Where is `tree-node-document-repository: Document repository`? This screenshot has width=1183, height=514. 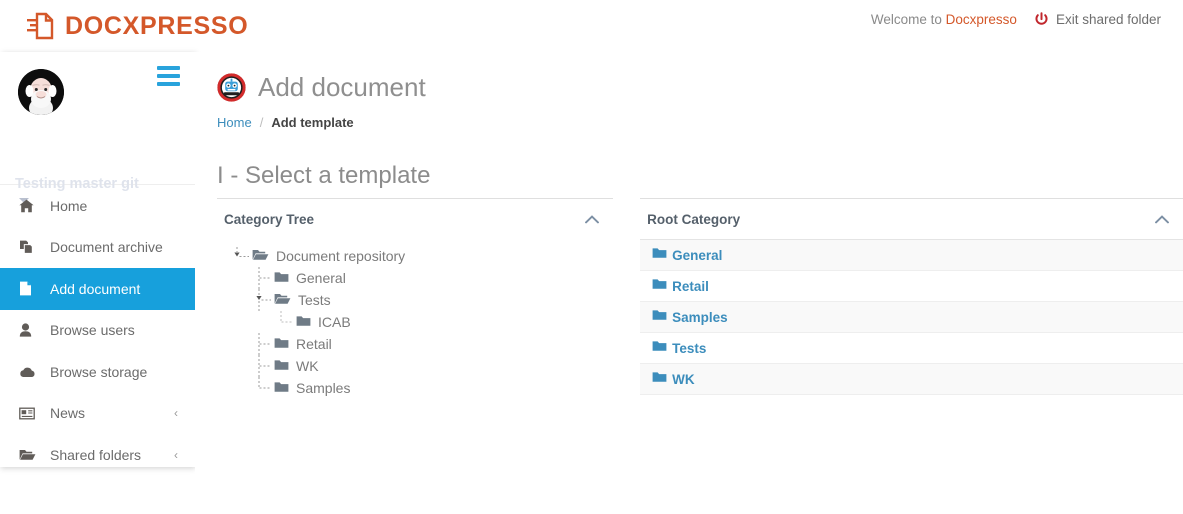
tree-node-document-repository: Document repository is located at coordinates (421, 256).